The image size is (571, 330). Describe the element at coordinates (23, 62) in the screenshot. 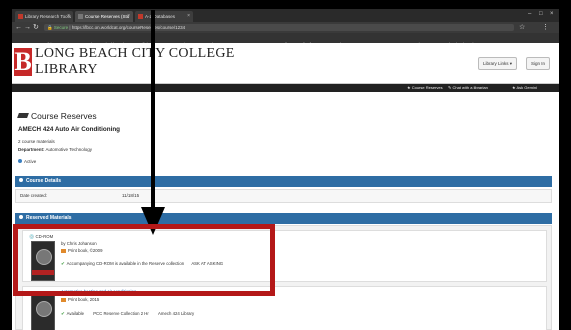

I see `lbcc-logo-mark: B` at that location.